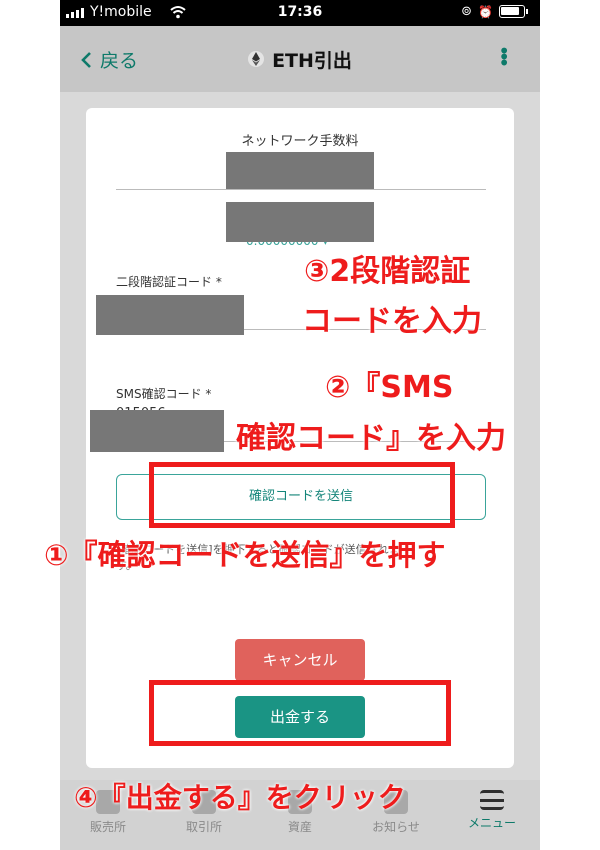 The height and width of the screenshot is (850, 600). Describe the element at coordinates (300, 713) in the screenshot. I see `withdraw-highlight-frame` at that location.